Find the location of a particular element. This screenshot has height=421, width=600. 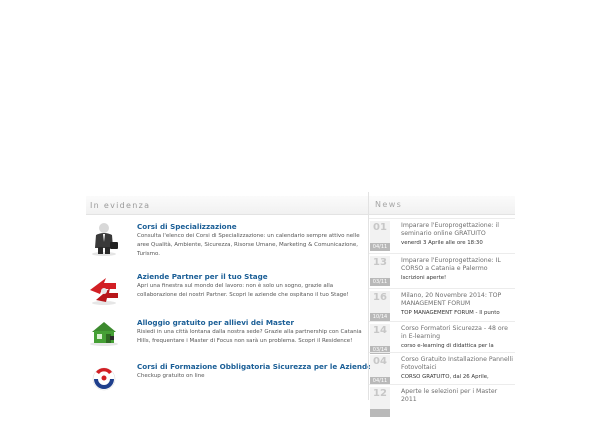

in-evidenza-header: In evidenza is located at coordinates (227, 205).